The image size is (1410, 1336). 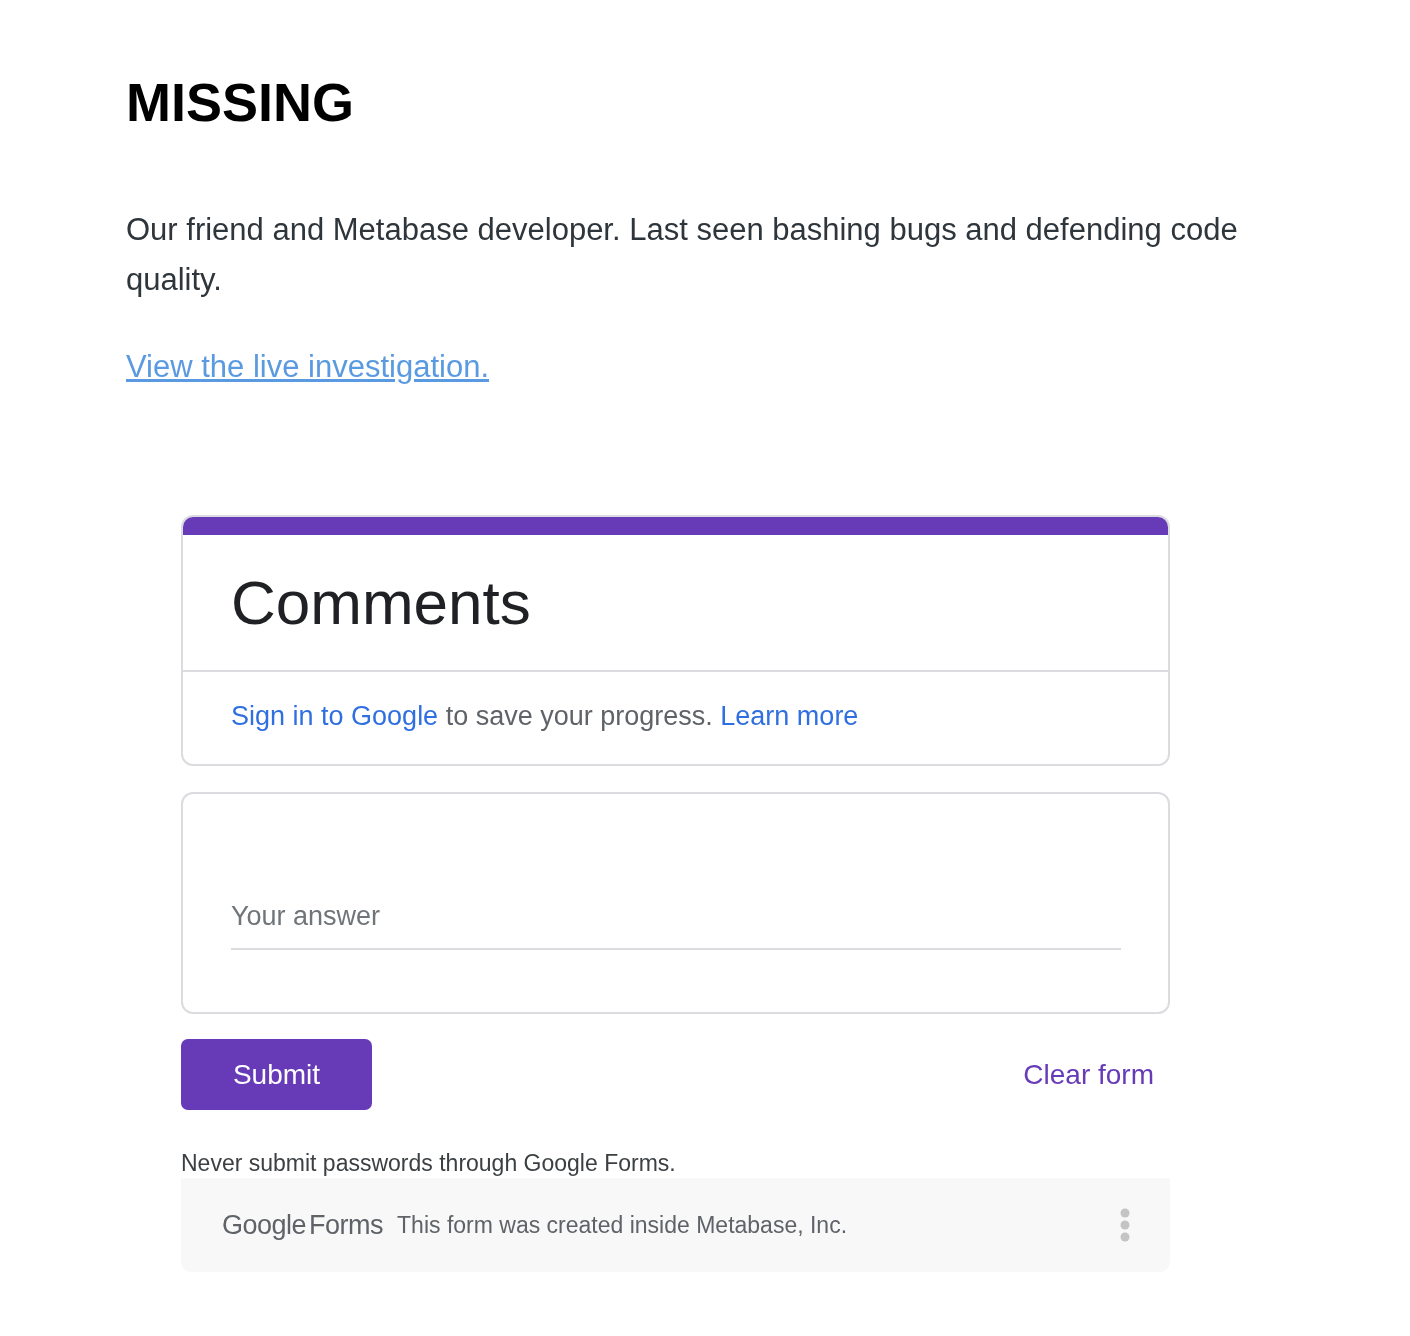 What do you see at coordinates (545, 716) in the screenshot?
I see `sign-in-notice: Sign in to Google to save your progress. Learn more` at bounding box center [545, 716].